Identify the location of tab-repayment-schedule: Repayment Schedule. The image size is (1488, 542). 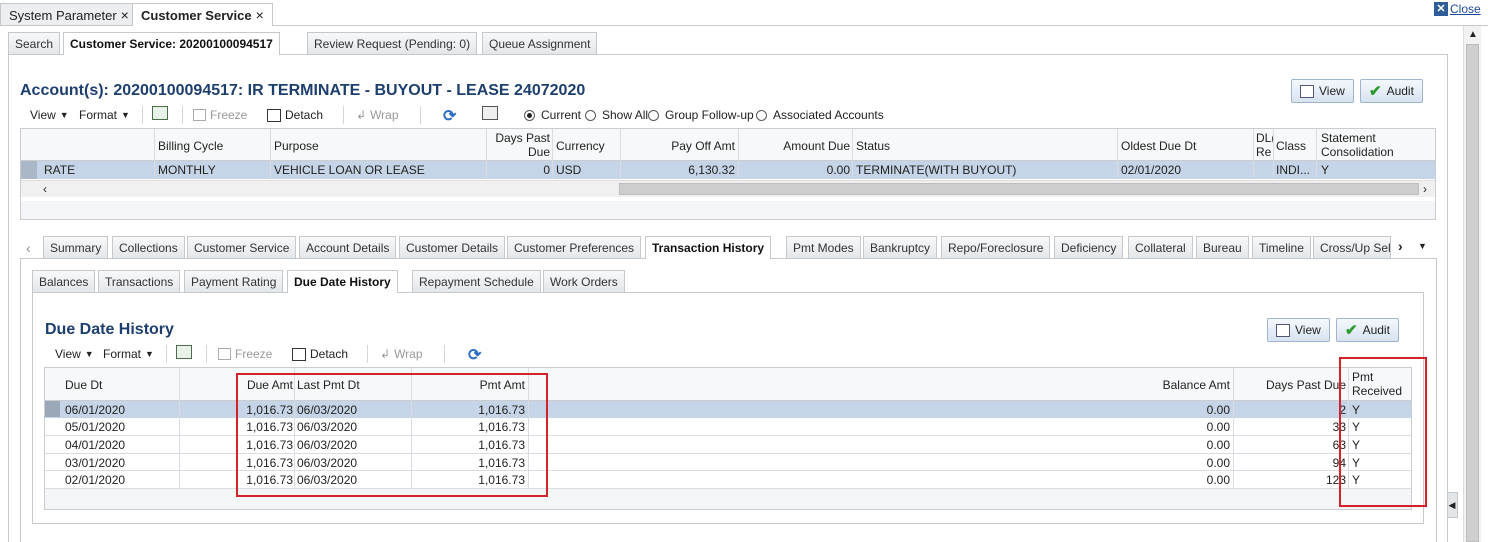
(476, 281).